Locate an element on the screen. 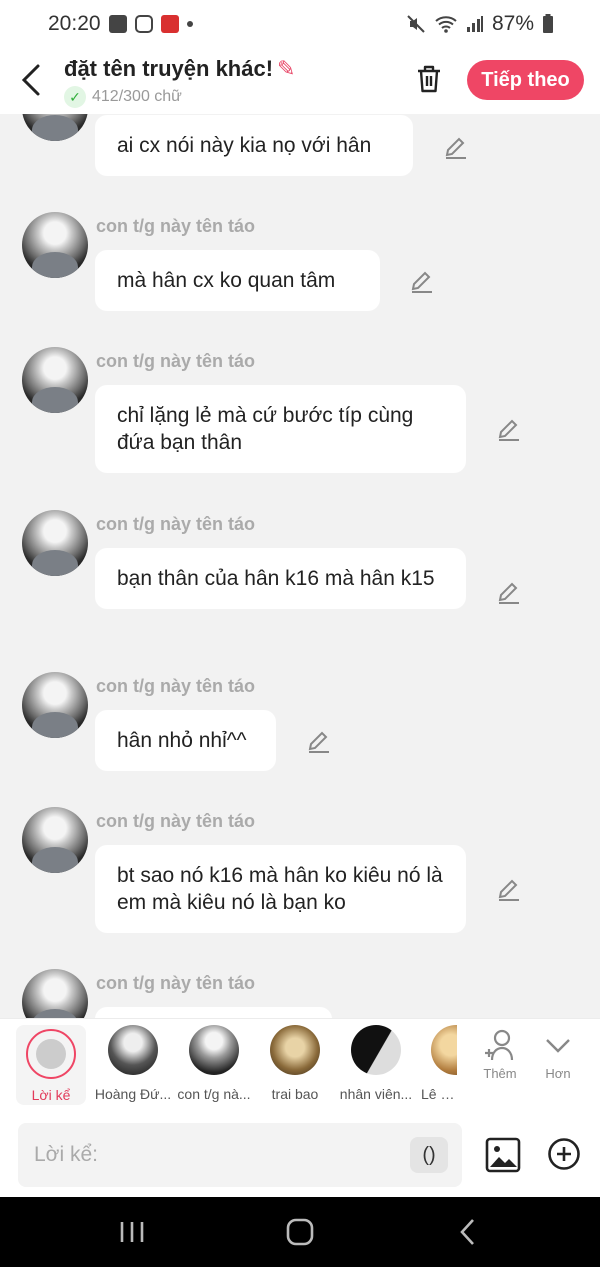  home-button is located at coordinates (300, 1232).